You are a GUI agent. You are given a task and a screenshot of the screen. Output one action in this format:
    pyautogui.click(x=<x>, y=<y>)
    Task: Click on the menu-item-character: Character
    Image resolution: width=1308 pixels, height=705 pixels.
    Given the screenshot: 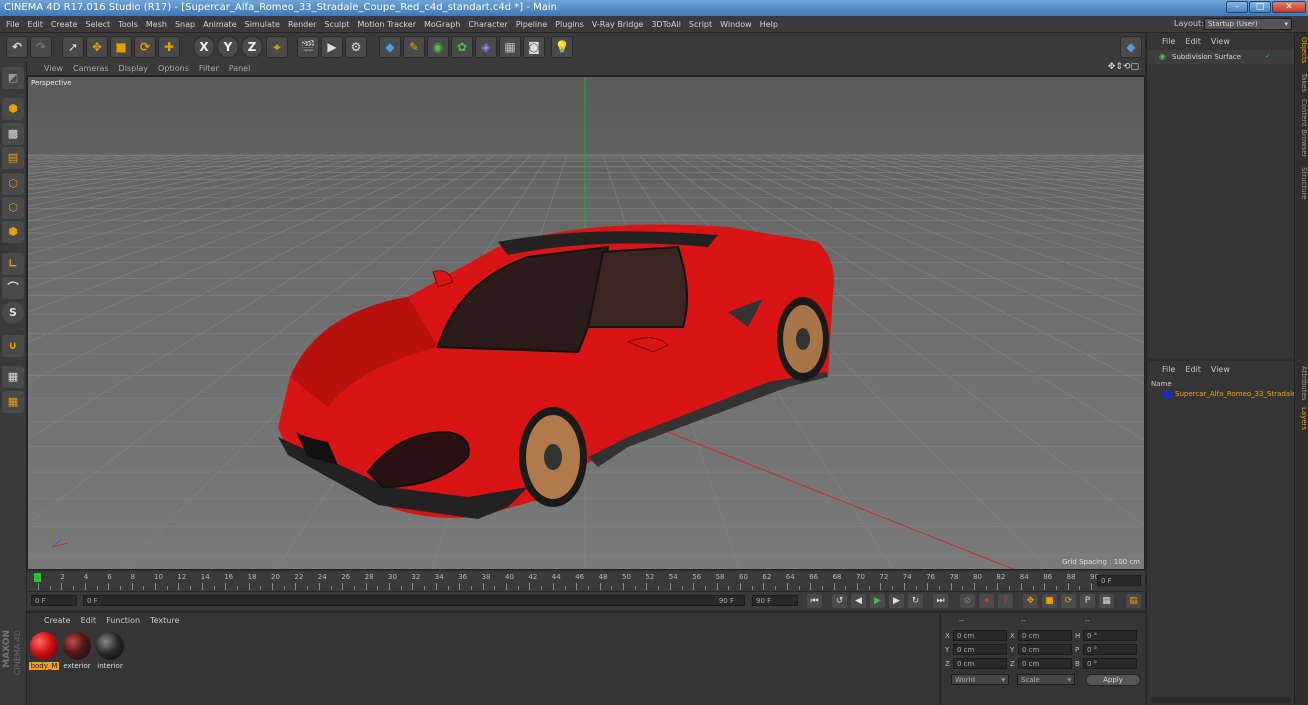 What is the action you would take?
    pyautogui.click(x=488, y=24)
    